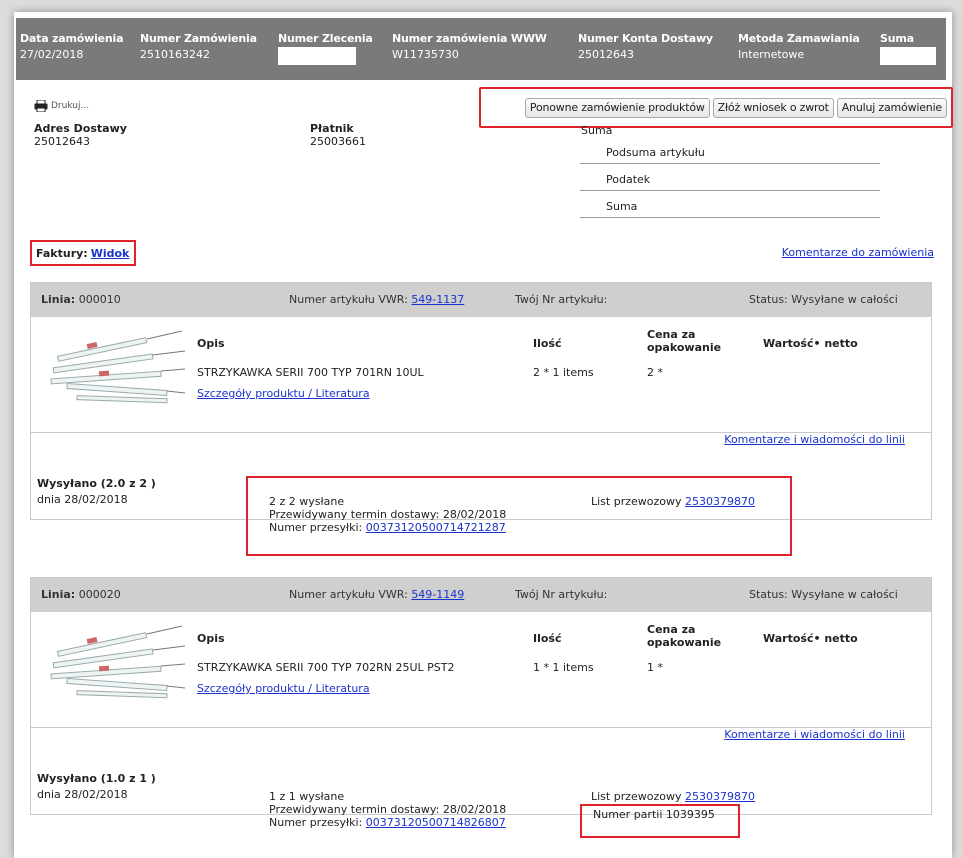 The image size is (962, 858). I want to click on cancel-order-button: Anuluj zamówienie, so click(891, 107).